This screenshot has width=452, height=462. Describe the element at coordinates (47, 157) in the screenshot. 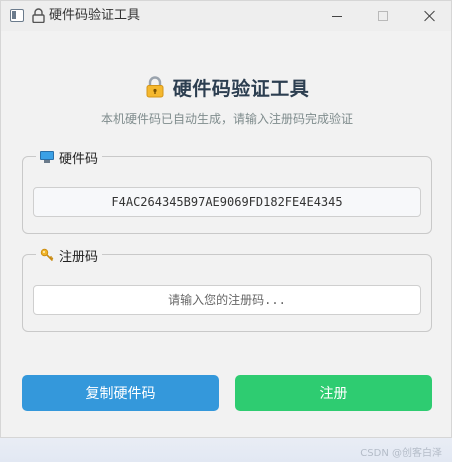

I see `monitor-icon` at that location.